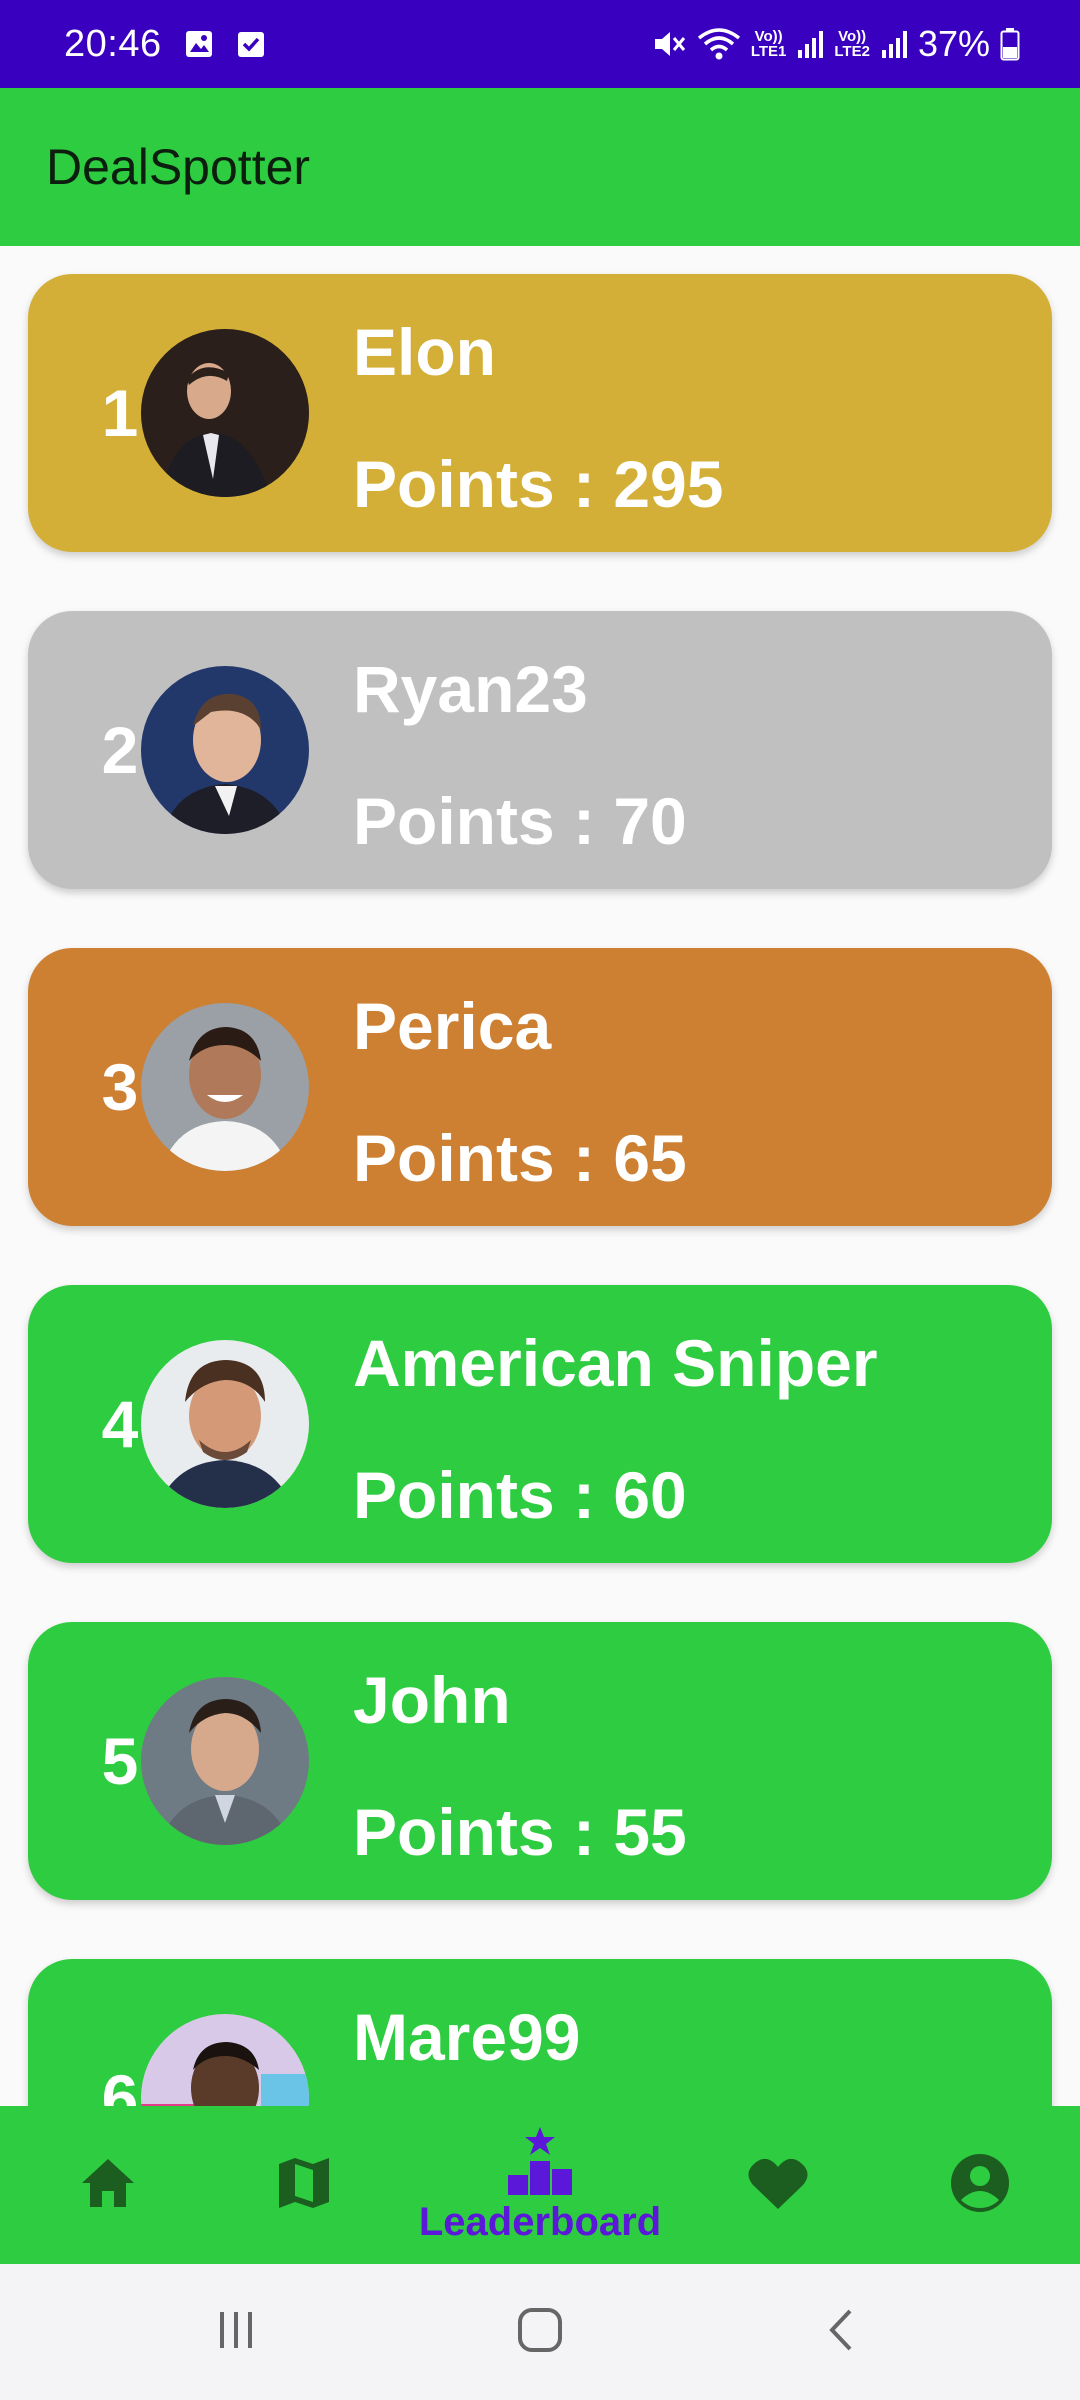  I want to click on user-name: Mare99, so click(467, 2037).